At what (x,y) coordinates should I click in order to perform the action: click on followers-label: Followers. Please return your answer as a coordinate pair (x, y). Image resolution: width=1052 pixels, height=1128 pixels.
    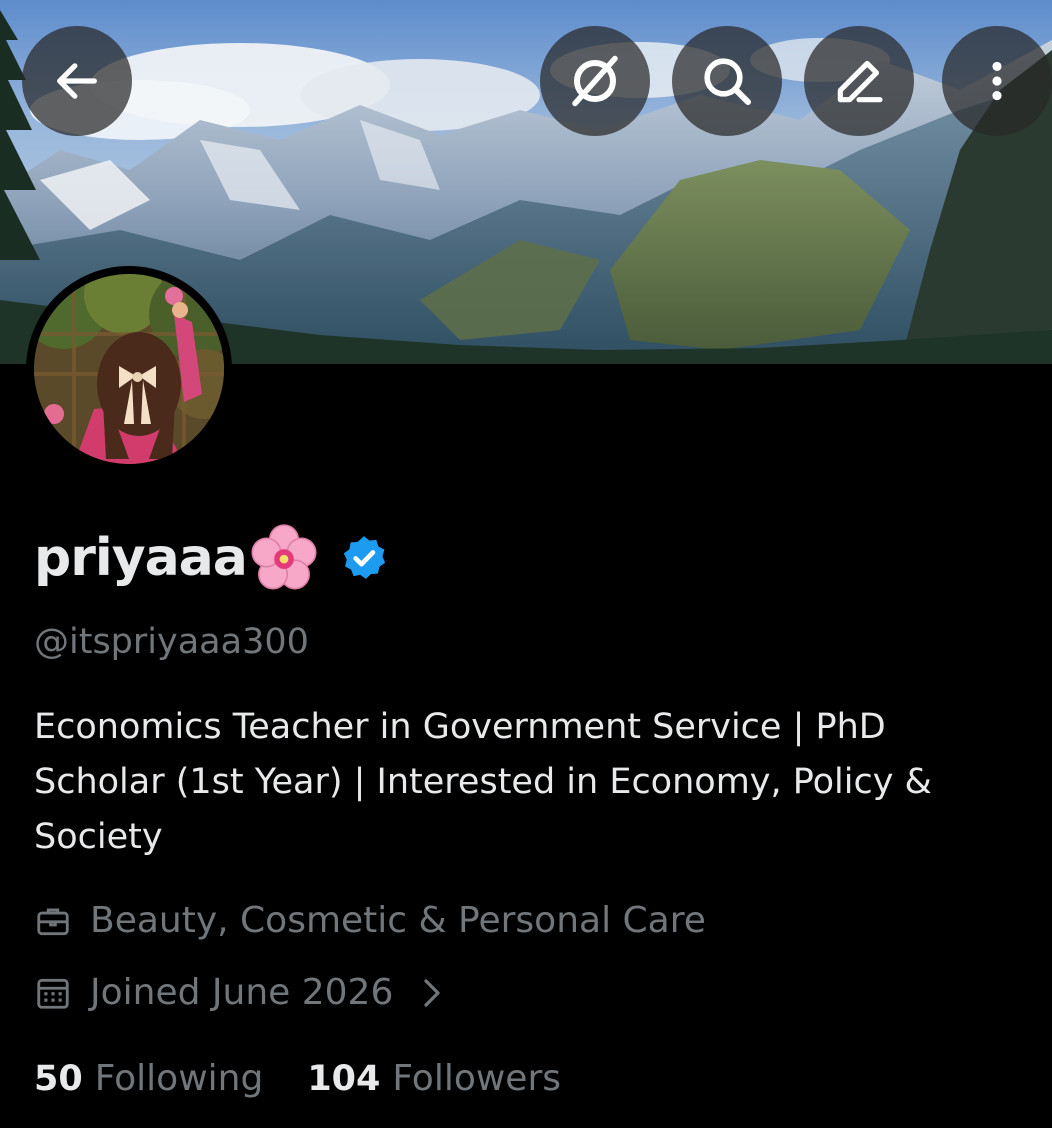
    Looking at the image, I should click on (477, 1078).